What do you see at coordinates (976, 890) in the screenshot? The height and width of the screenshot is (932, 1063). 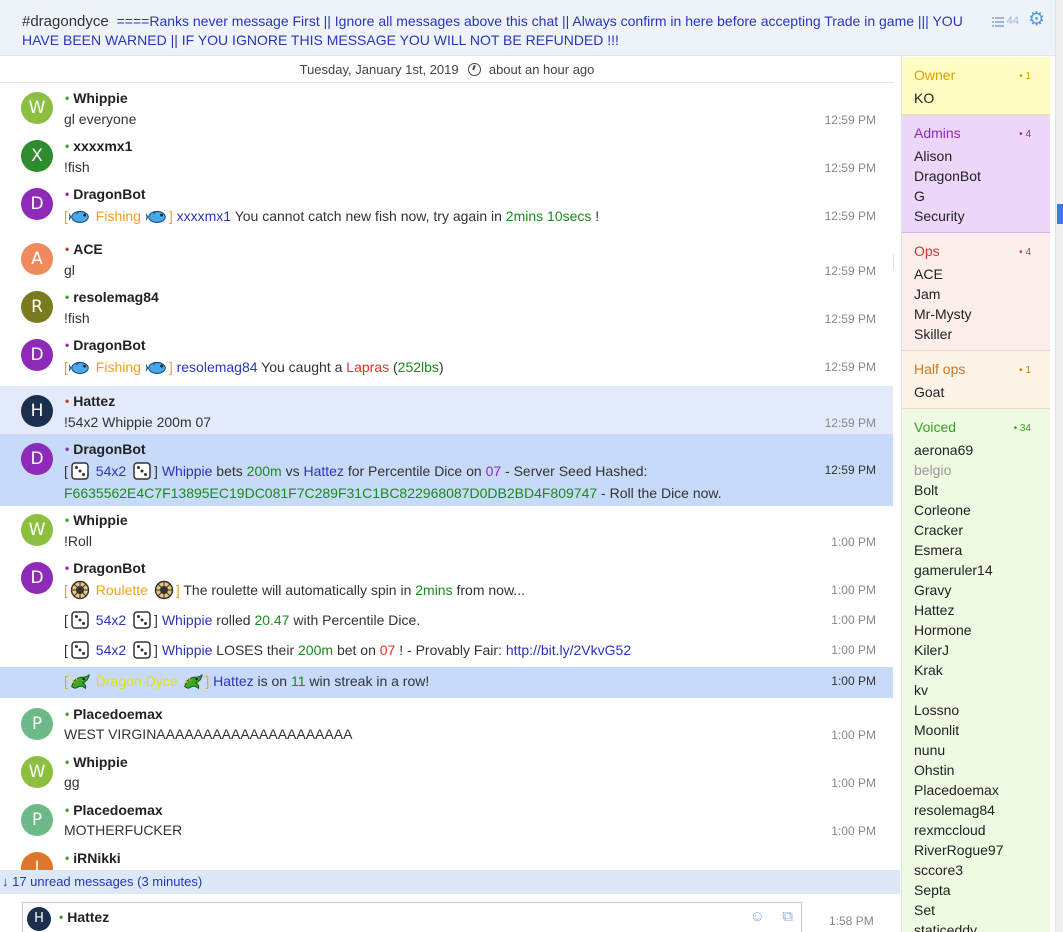 I see `user-item: Septa` at bounding box center [976, 890].